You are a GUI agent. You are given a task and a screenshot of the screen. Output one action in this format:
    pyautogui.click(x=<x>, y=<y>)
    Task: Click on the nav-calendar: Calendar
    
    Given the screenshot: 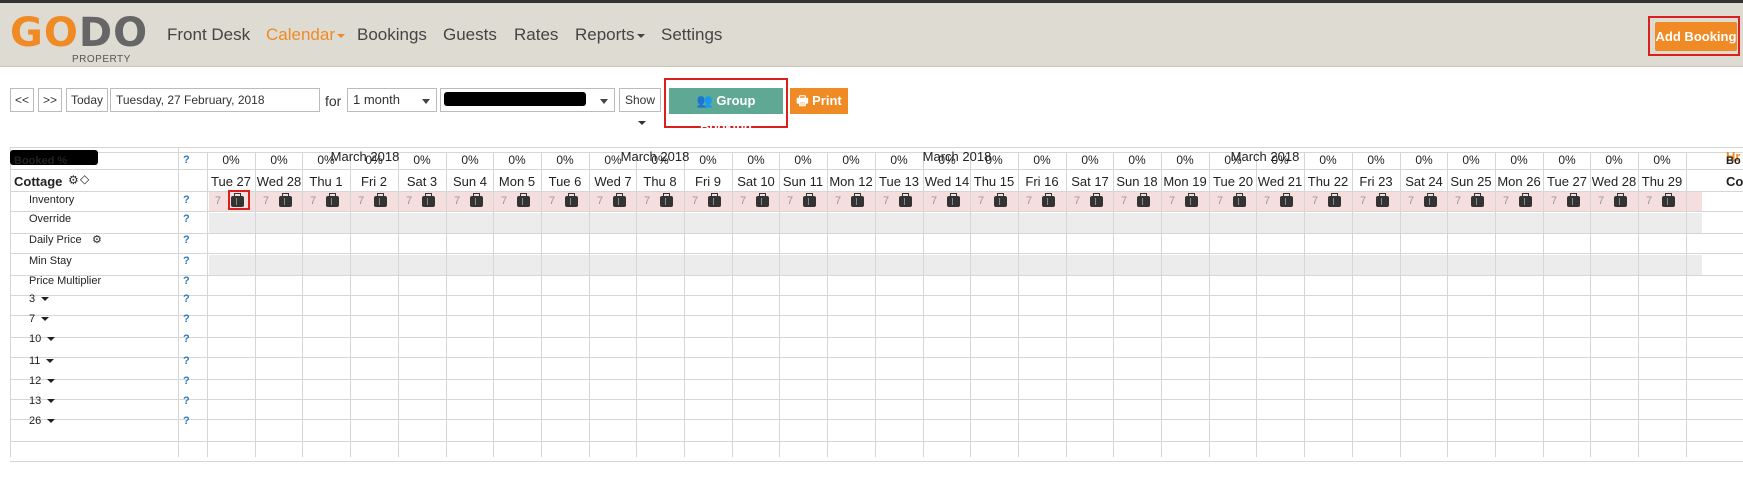 What is the action you would take?
    pyautogui.click(x=305, y=35)
    